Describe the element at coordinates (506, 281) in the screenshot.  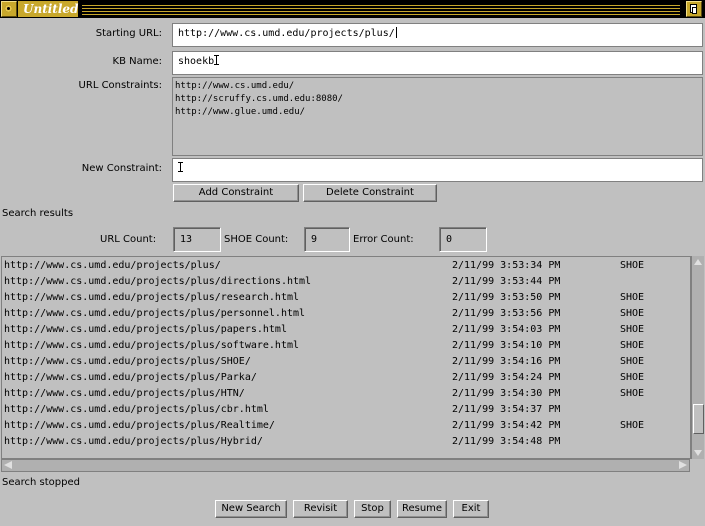
I see `result-time: 2/11/99 3:53:44 PM` at that location.